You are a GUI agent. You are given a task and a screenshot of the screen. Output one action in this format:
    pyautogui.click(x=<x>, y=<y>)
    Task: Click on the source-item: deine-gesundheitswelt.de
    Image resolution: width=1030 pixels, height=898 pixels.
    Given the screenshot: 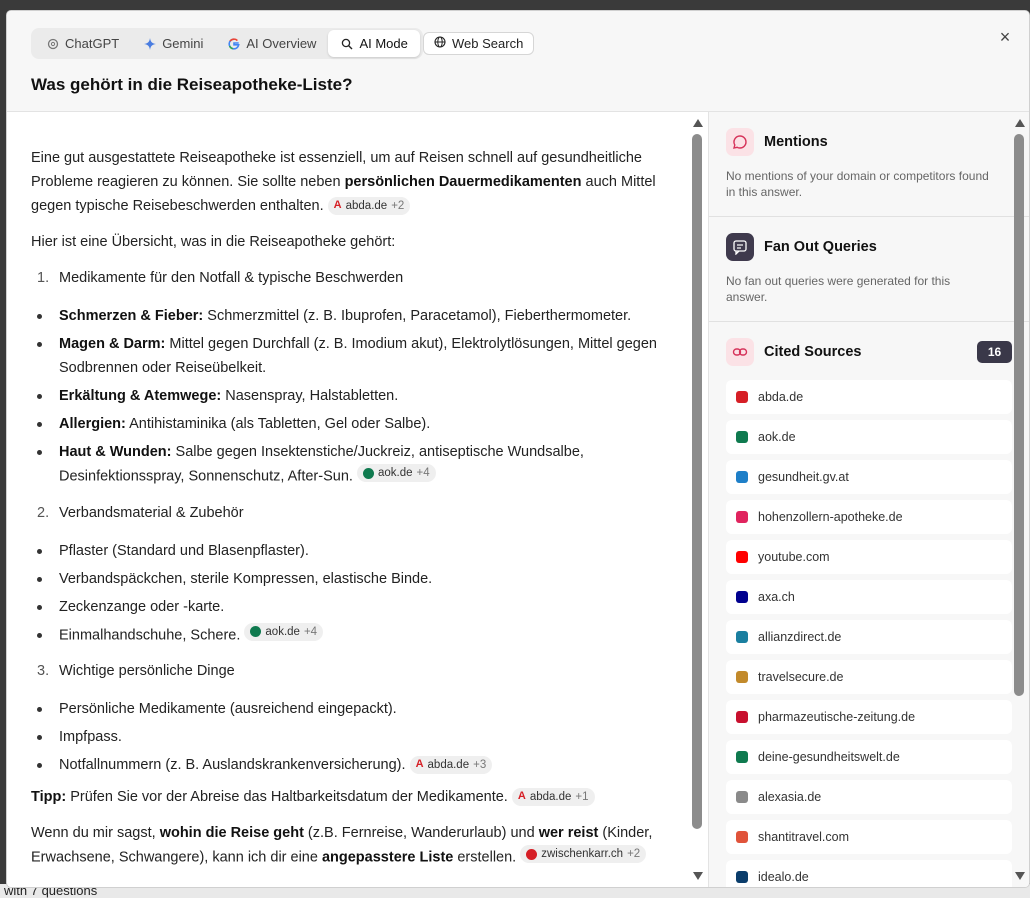 What is the action you would take?
    pyautogui.click(x=869, y=757)
    